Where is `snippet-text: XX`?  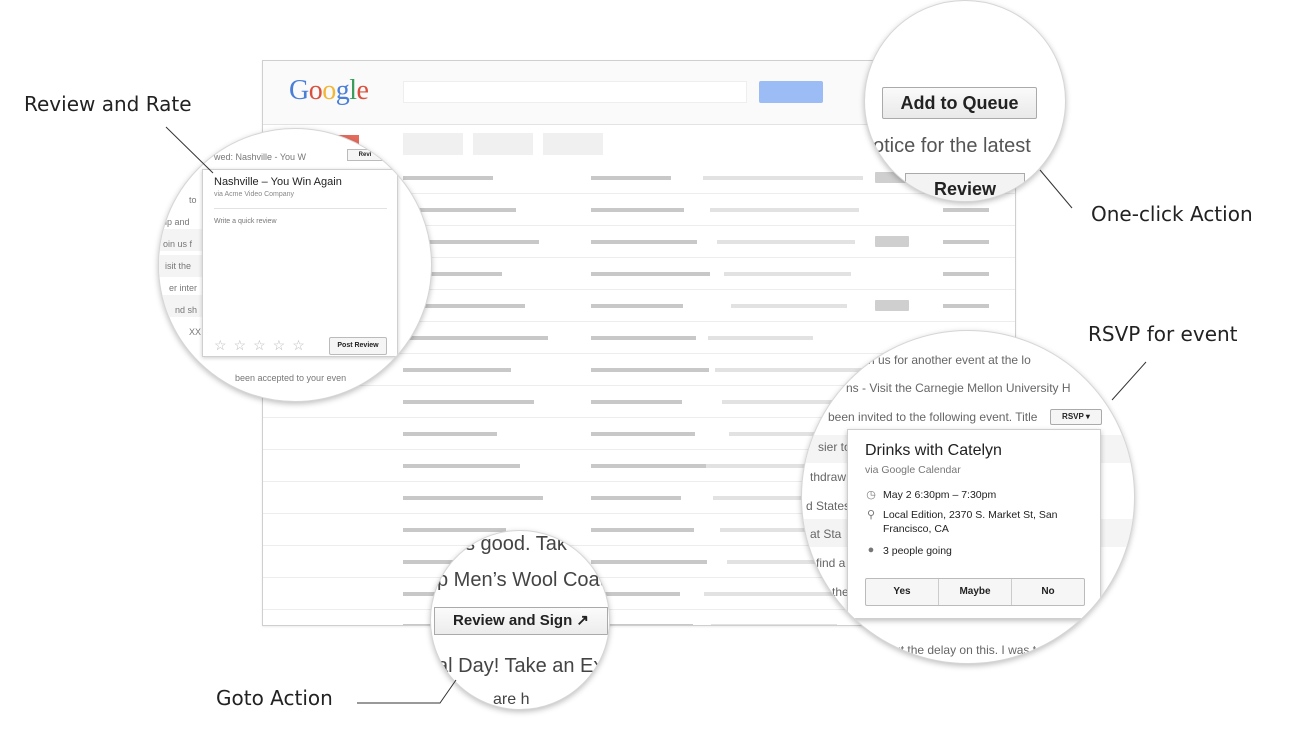
snippet-text: XX is located at coordinates (195, 332).